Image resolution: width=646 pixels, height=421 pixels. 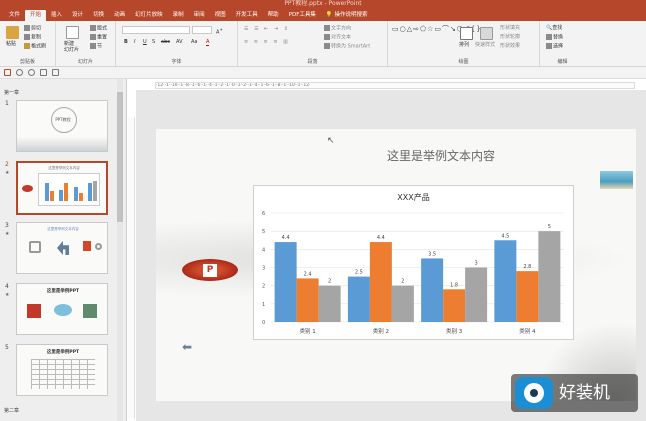 What do you see at coordinates (199, 15) in the screenshot?
I see `tab-review: 审阅` at bounding box center [199, 15].